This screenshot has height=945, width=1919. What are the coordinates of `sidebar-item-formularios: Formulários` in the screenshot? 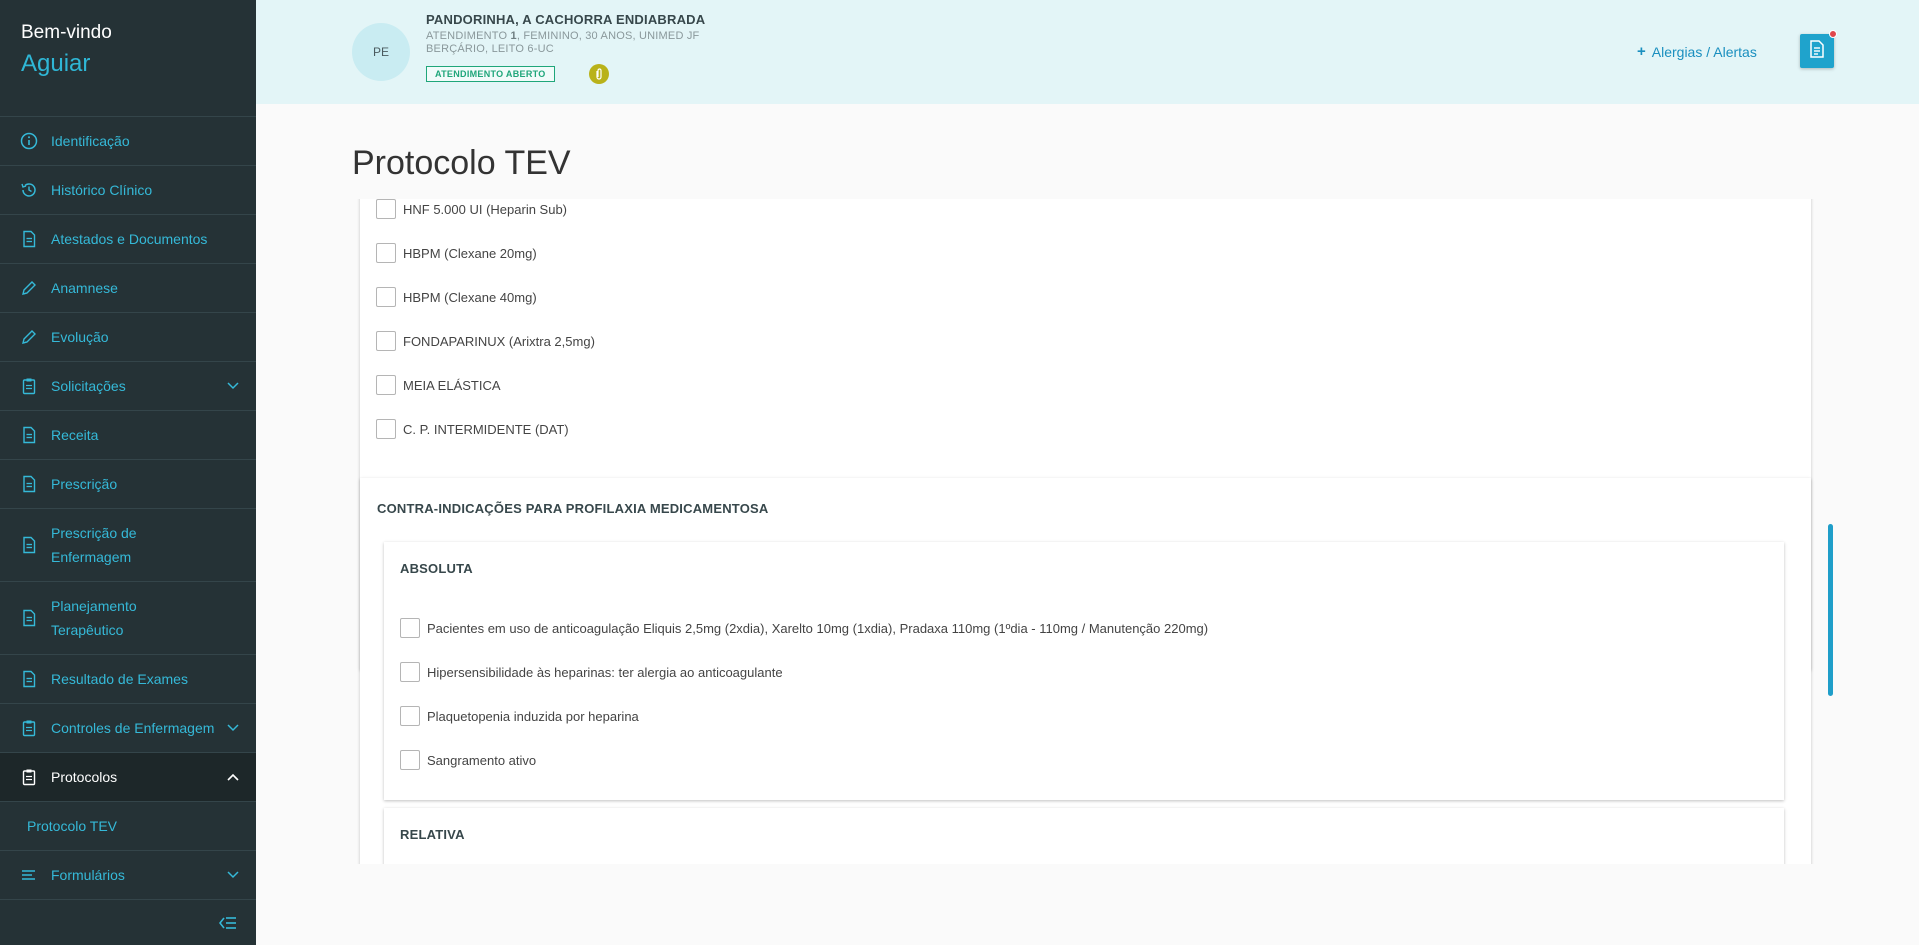 It's located at (128, 875).